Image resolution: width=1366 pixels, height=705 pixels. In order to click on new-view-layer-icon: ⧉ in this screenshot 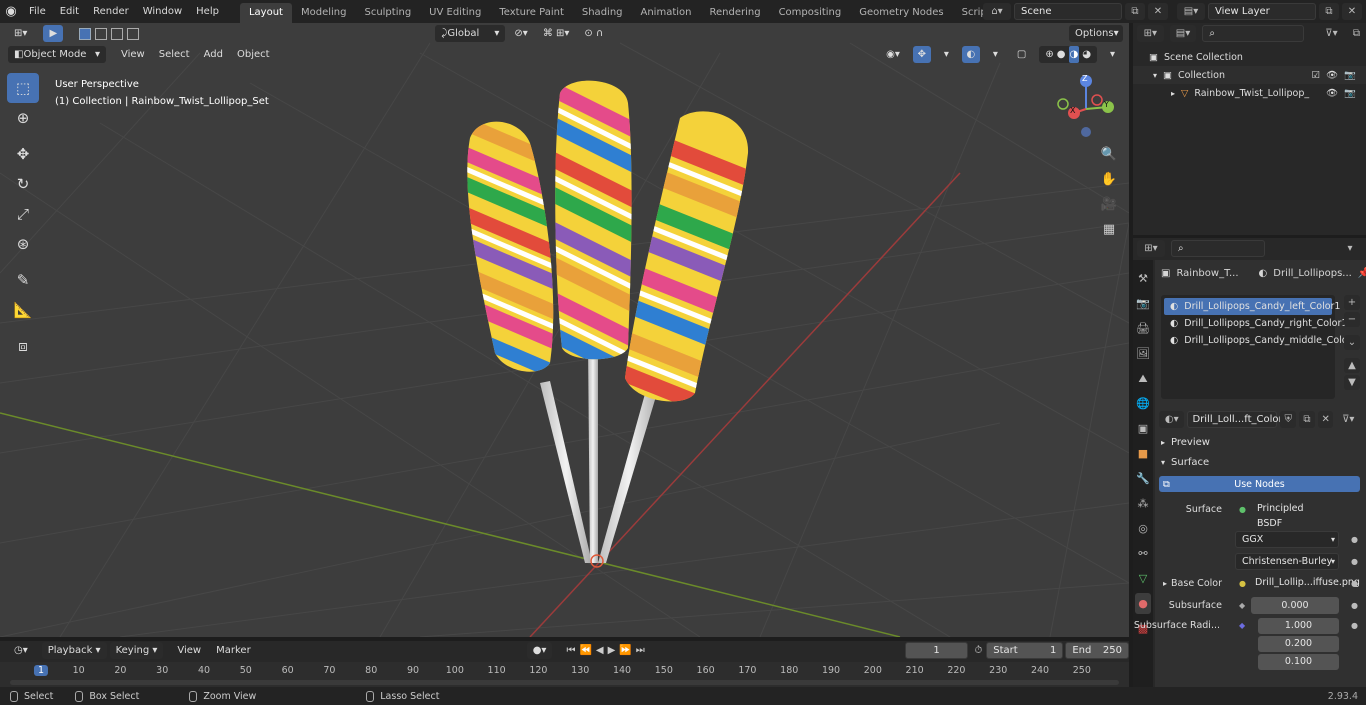, I will do `click(1329, 11)`.